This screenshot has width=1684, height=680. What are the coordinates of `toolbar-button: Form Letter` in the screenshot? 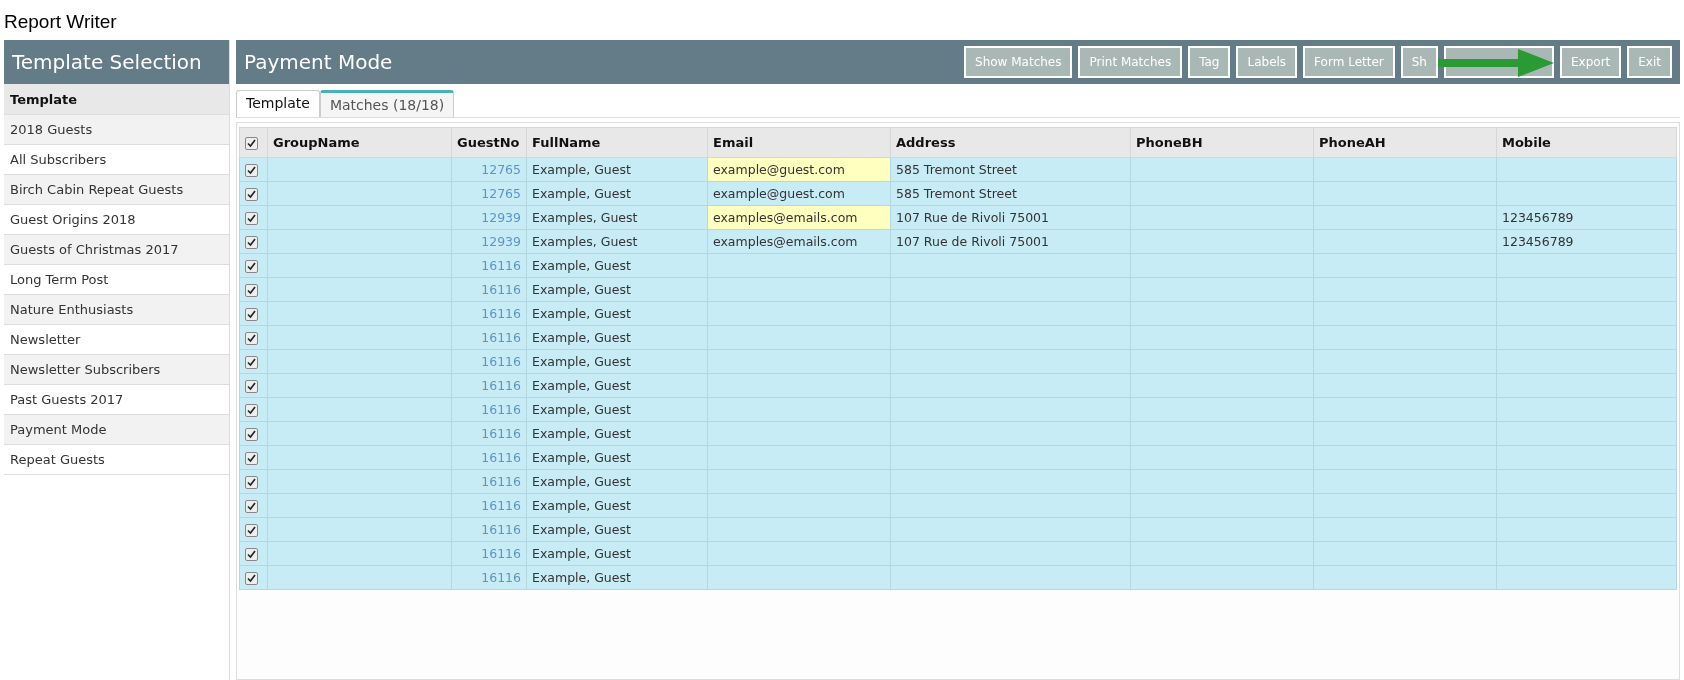 It's located at (1349, 62).